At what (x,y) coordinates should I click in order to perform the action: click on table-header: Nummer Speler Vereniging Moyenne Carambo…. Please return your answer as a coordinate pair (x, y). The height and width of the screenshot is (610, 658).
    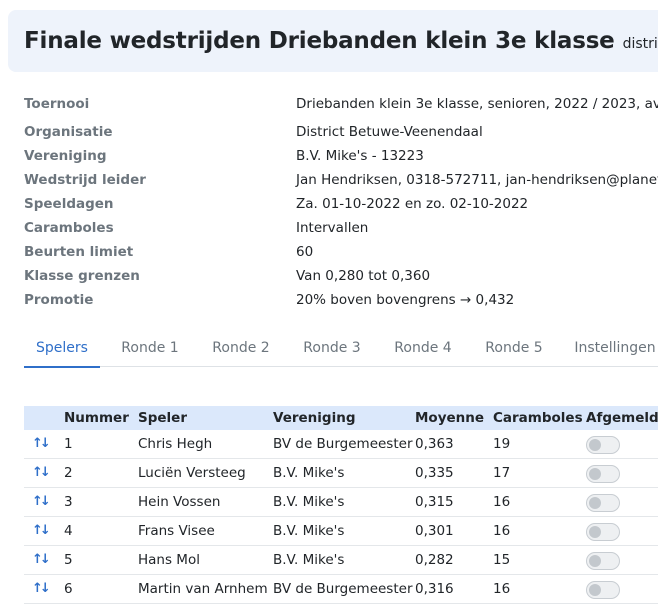
    Looking at the image, I should click on (341, 418).